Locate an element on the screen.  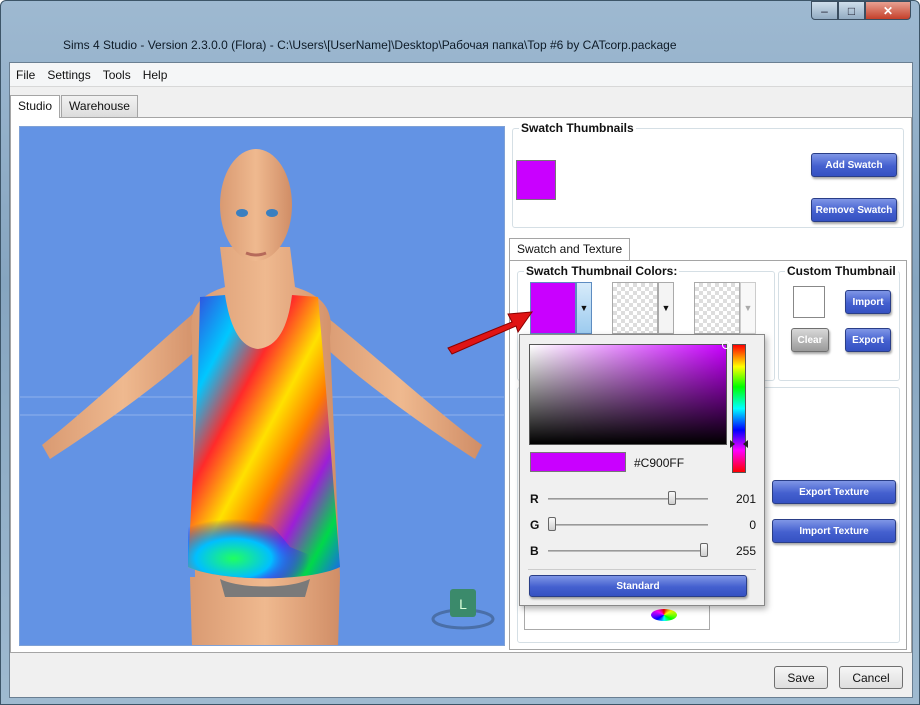
swatch-thumbnails-title: Swatch Thumbnails is located at coordinates (577, 128).